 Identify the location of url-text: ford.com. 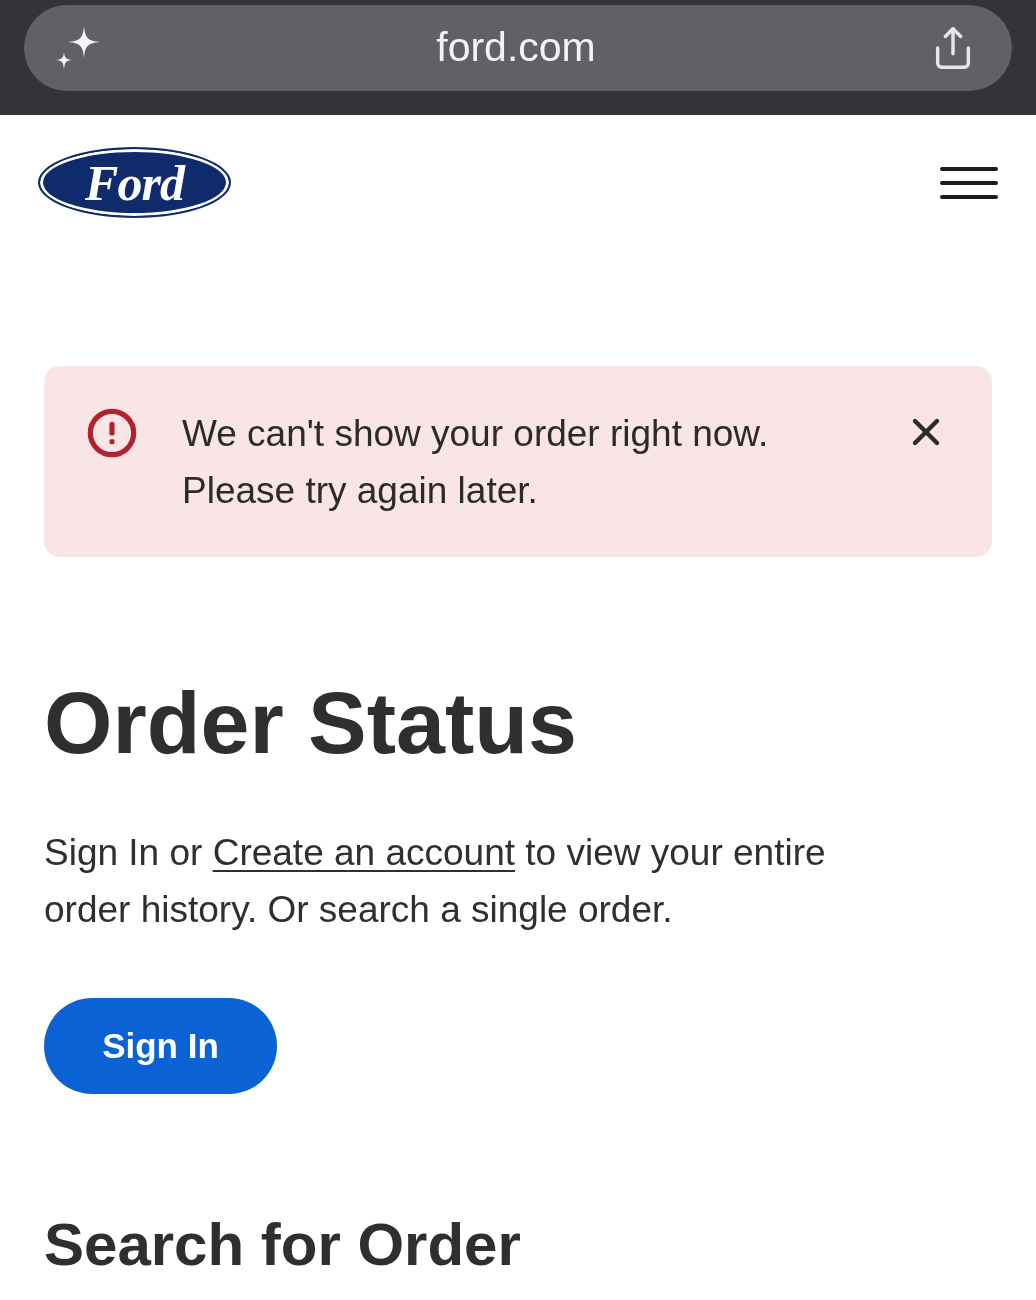
(516, 48).